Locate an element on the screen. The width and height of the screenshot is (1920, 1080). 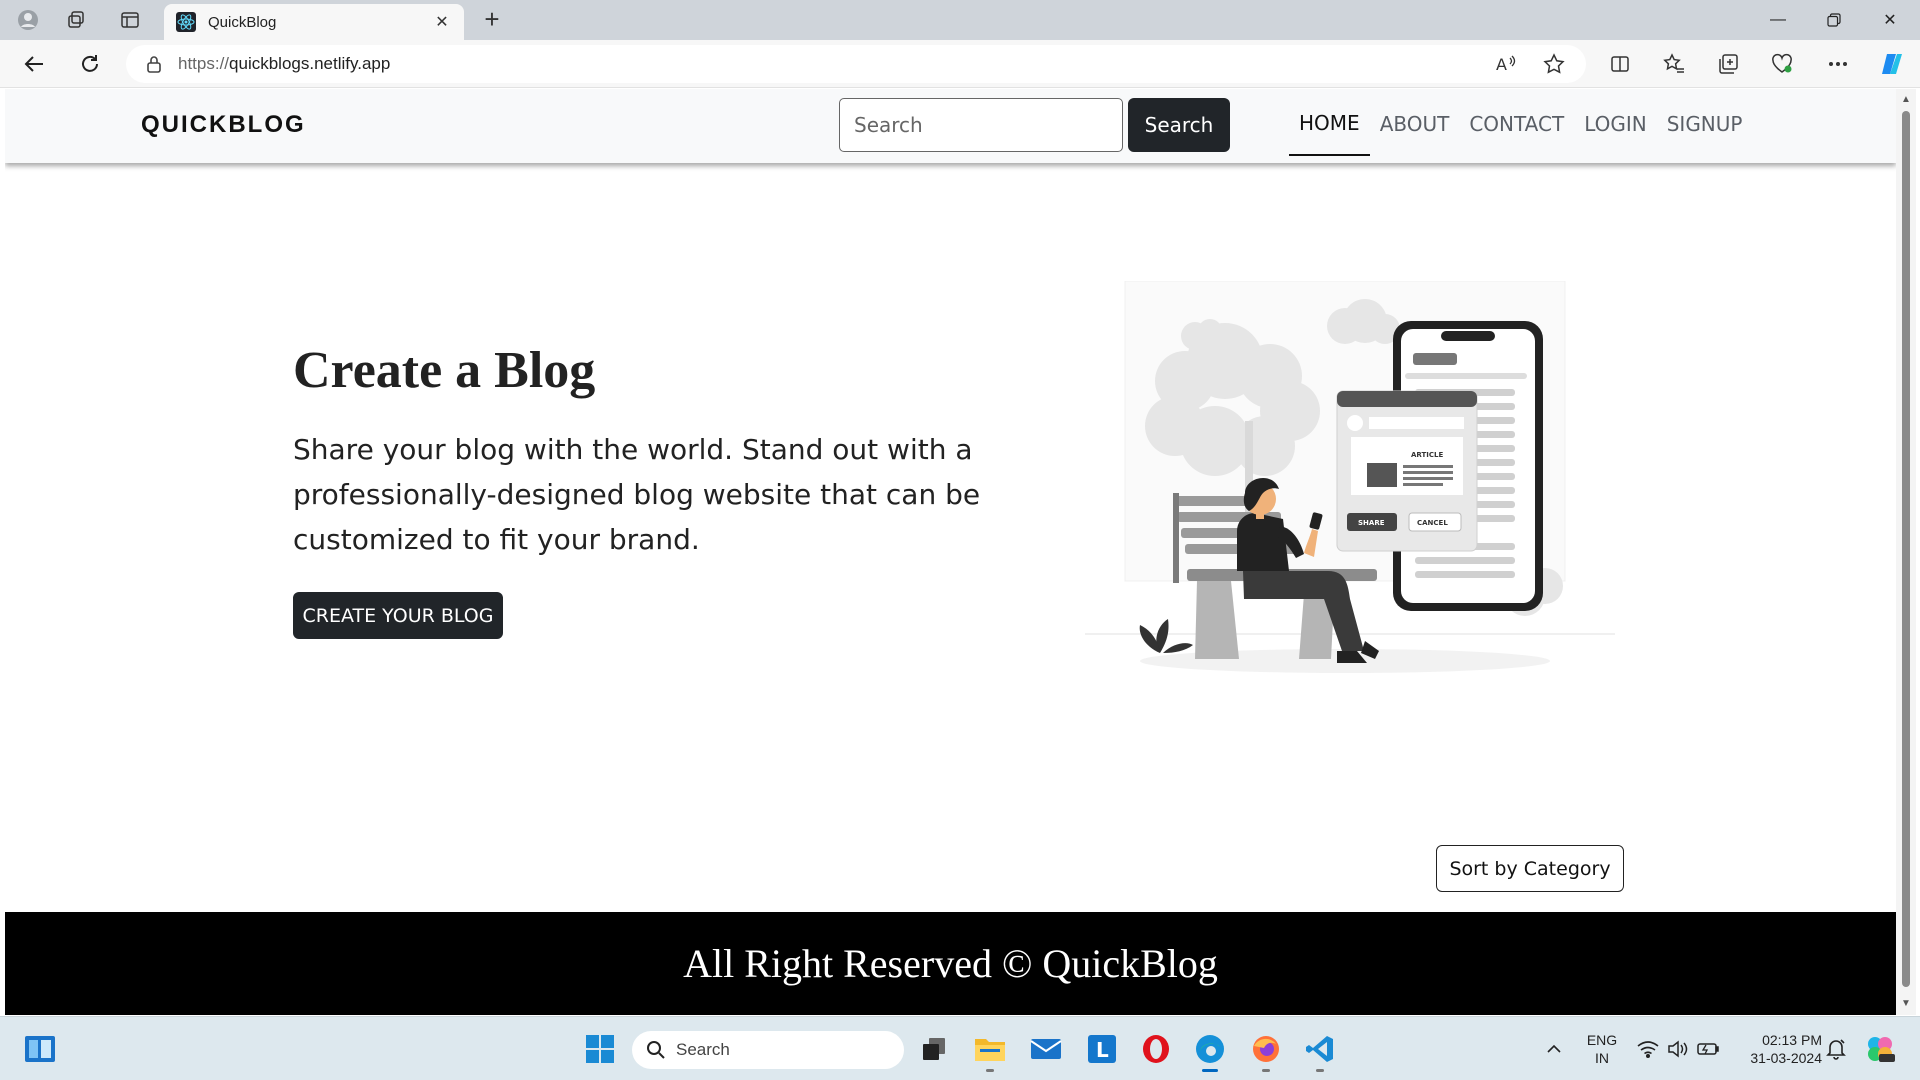
close-window-icon: ✕ is located at coordinates (1890, 20).